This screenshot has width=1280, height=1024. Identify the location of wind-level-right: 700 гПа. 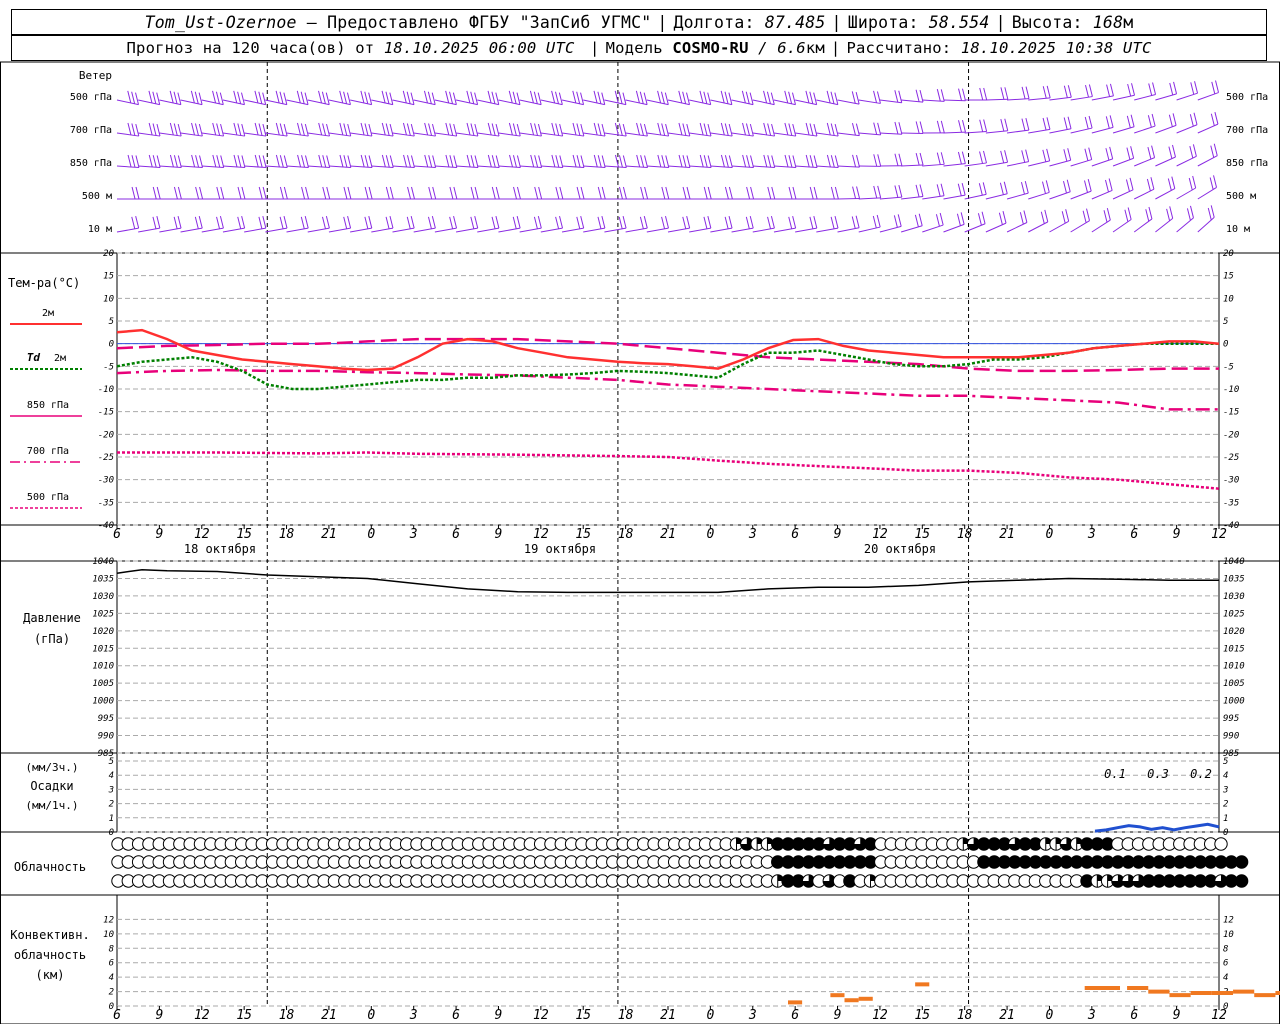
(1247, 130).